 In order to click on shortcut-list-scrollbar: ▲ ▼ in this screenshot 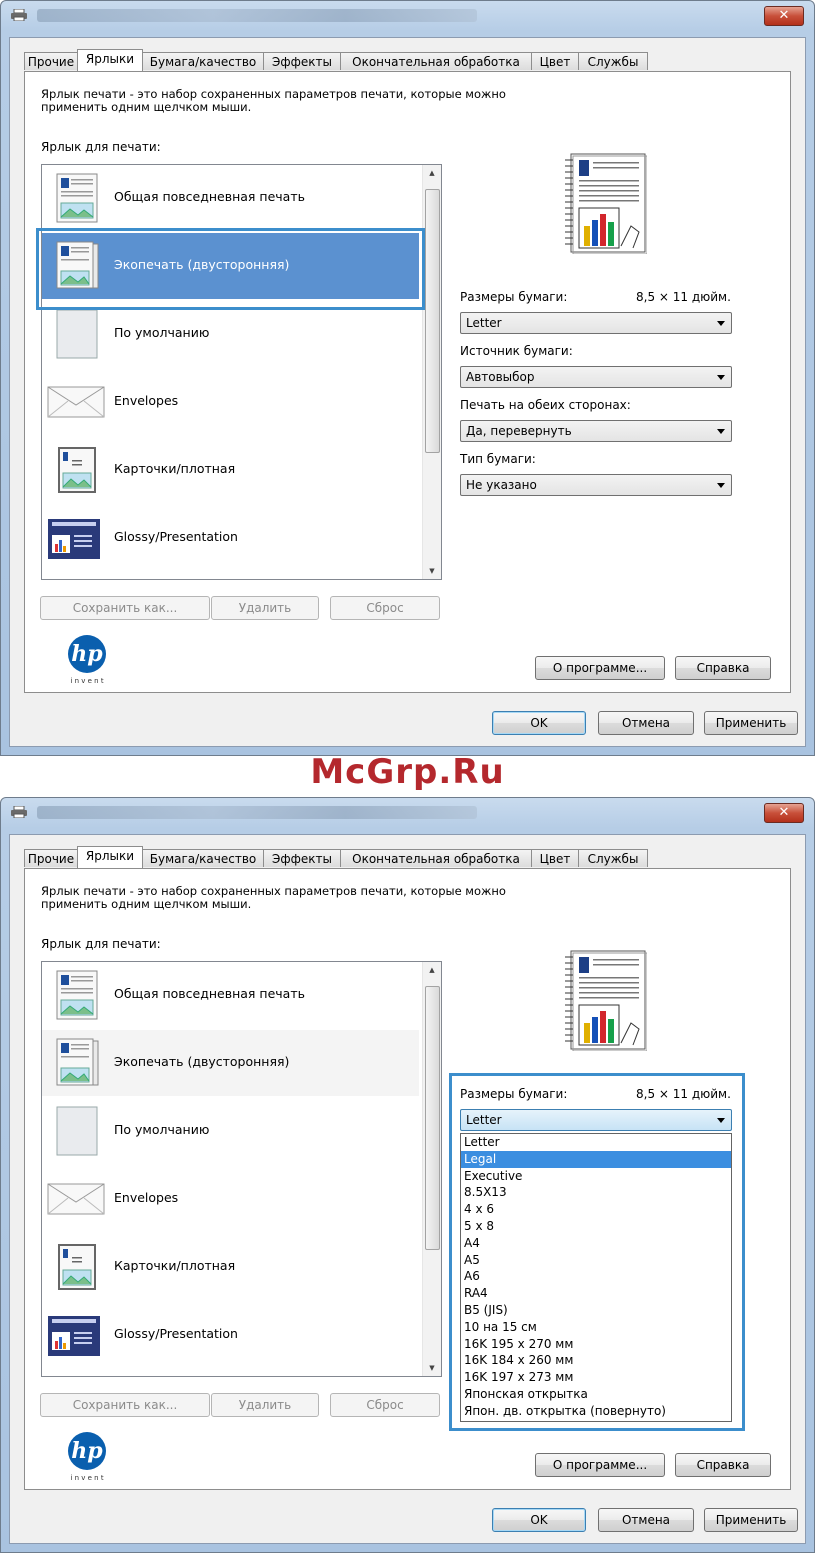, I will do `click(431, 1169)`.